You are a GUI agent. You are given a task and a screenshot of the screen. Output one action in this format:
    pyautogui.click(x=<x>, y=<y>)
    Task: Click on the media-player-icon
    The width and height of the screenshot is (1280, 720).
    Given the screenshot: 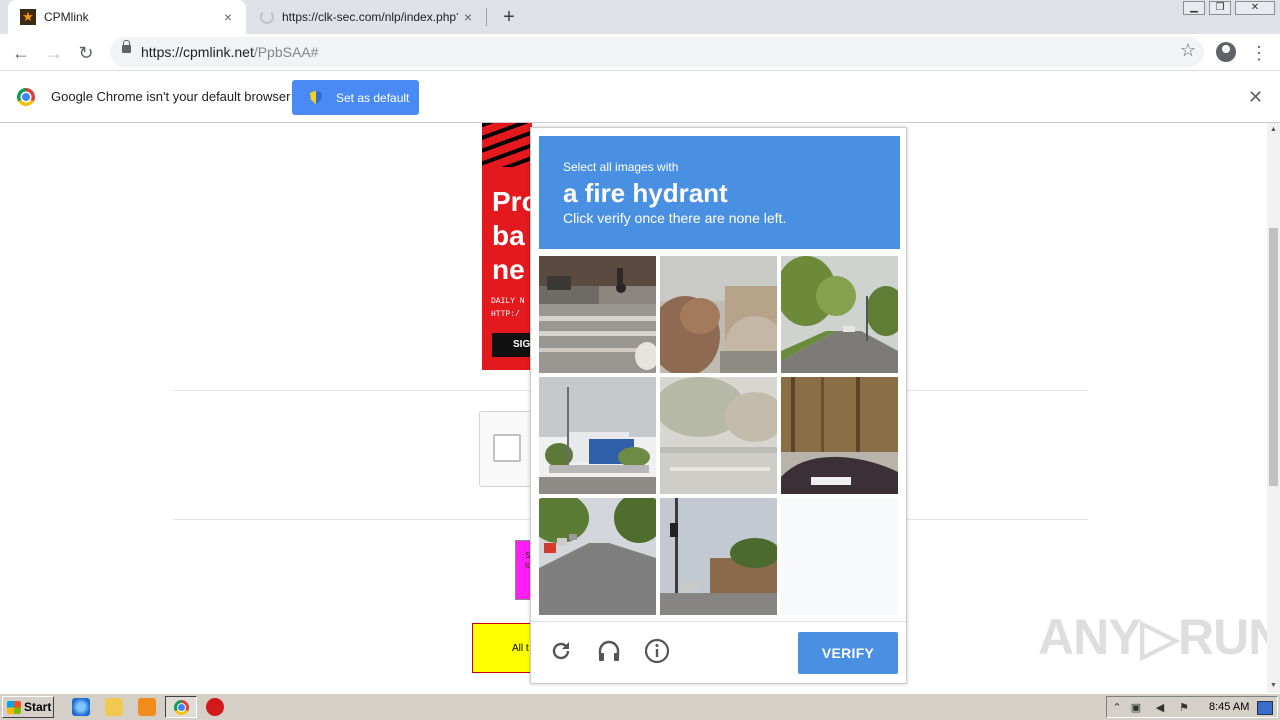 What is the action you would take?
    pyautogui.click(x=147, y=707)
    